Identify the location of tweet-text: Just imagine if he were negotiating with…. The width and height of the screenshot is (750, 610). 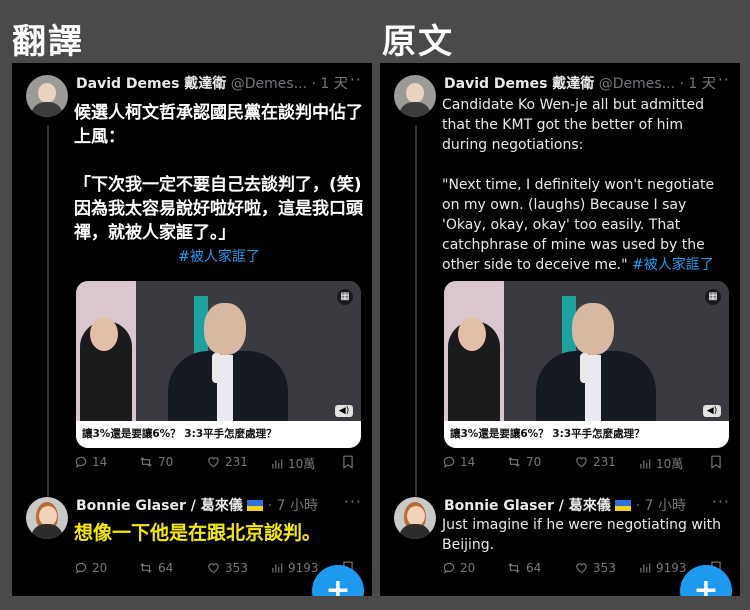
(582, 535).